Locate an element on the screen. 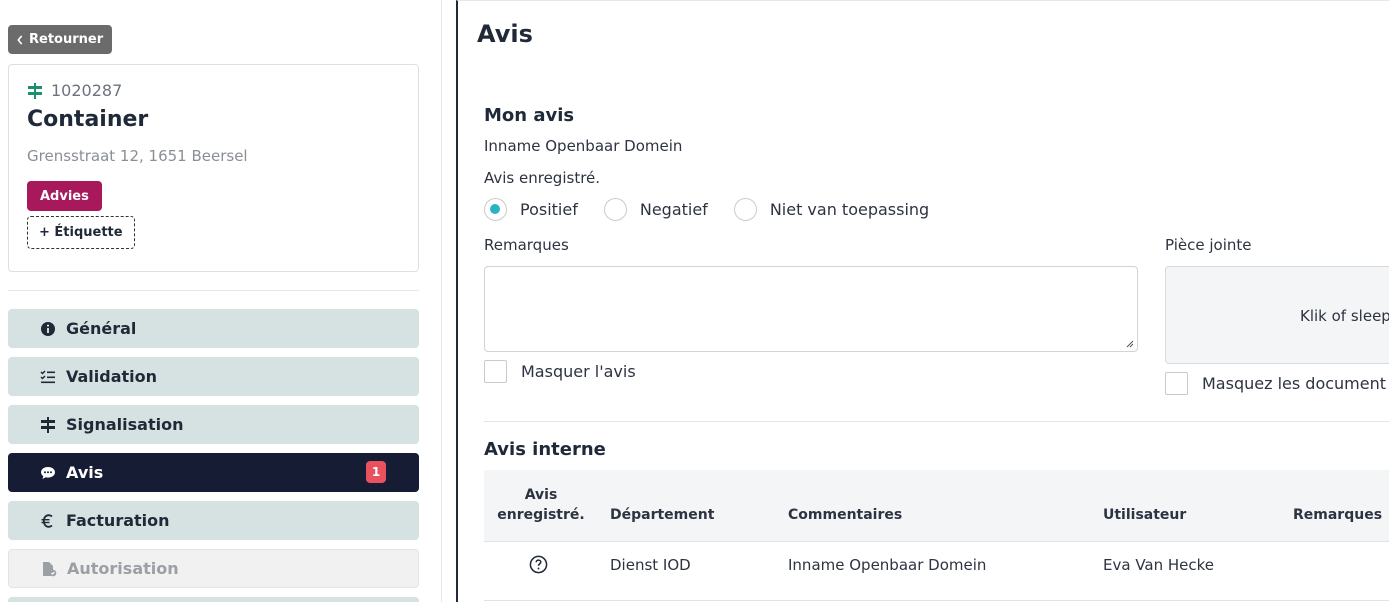 This screenshot has width=1389, height=602. info-icon is located at coordinates (48, 328).